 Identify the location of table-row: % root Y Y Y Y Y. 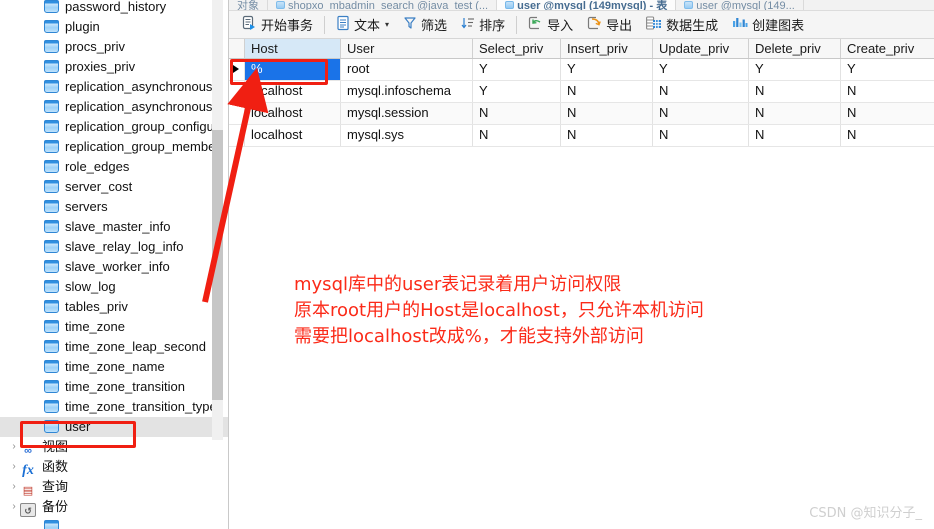
(581, 70).